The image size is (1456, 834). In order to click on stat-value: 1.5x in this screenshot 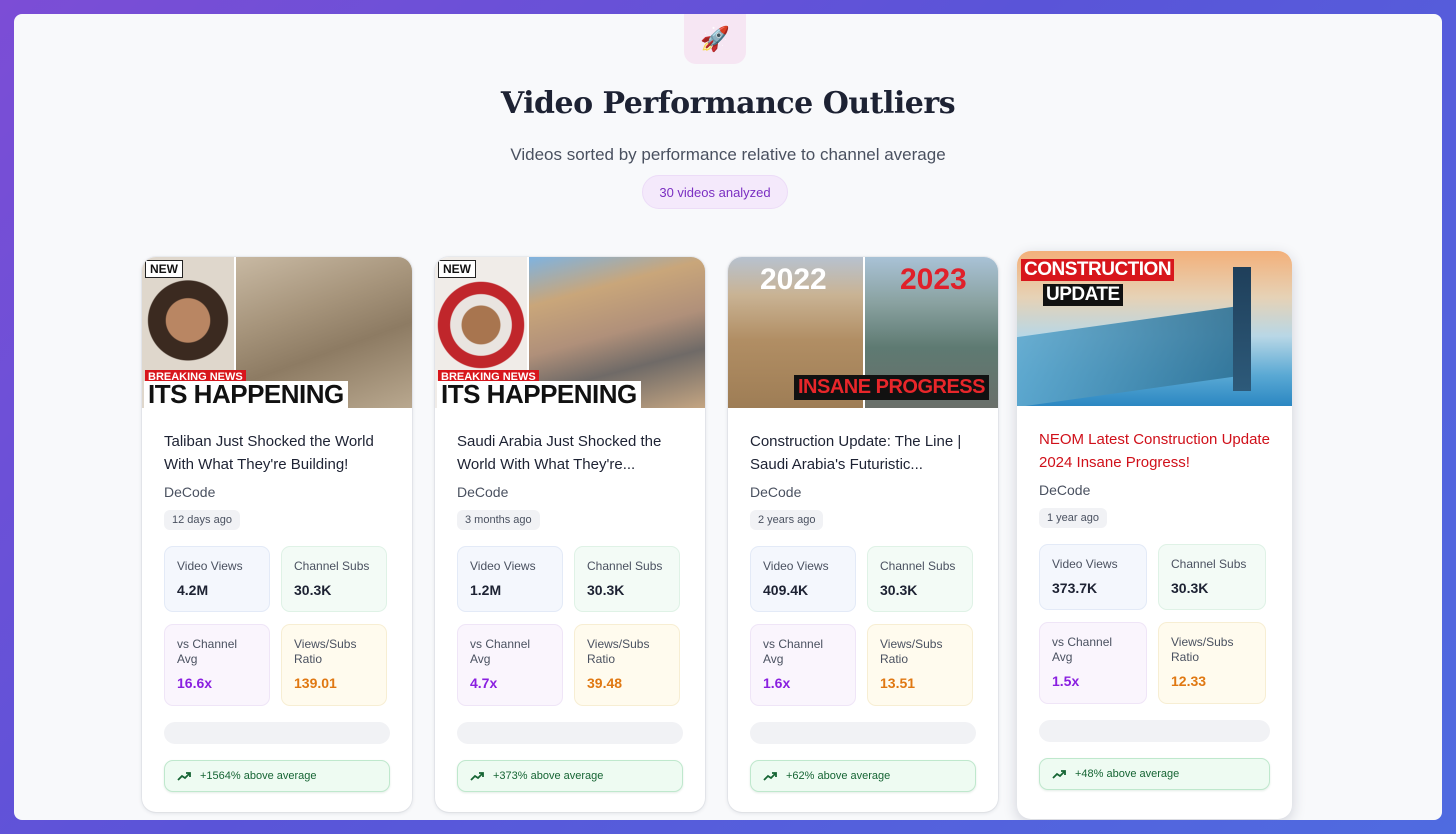, I will do `click(1066, 681)`.